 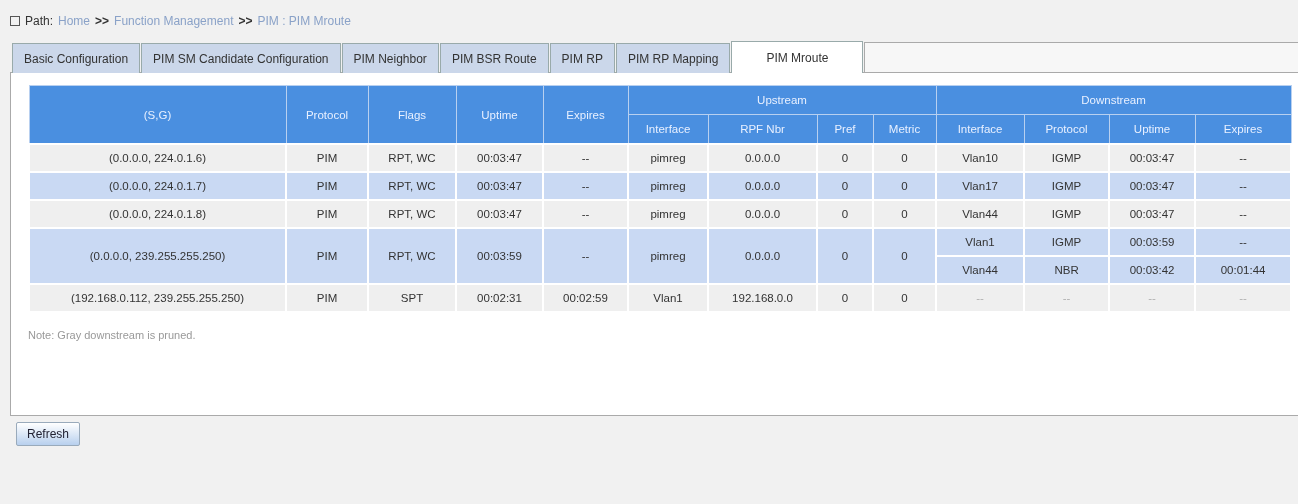 I want to click on column-header: Metric, so click(x=905, y=129).